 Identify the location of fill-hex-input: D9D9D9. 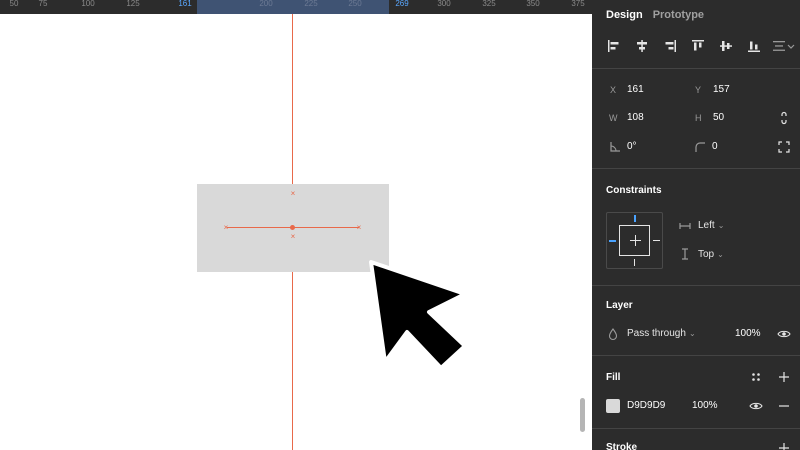
(646, 405).